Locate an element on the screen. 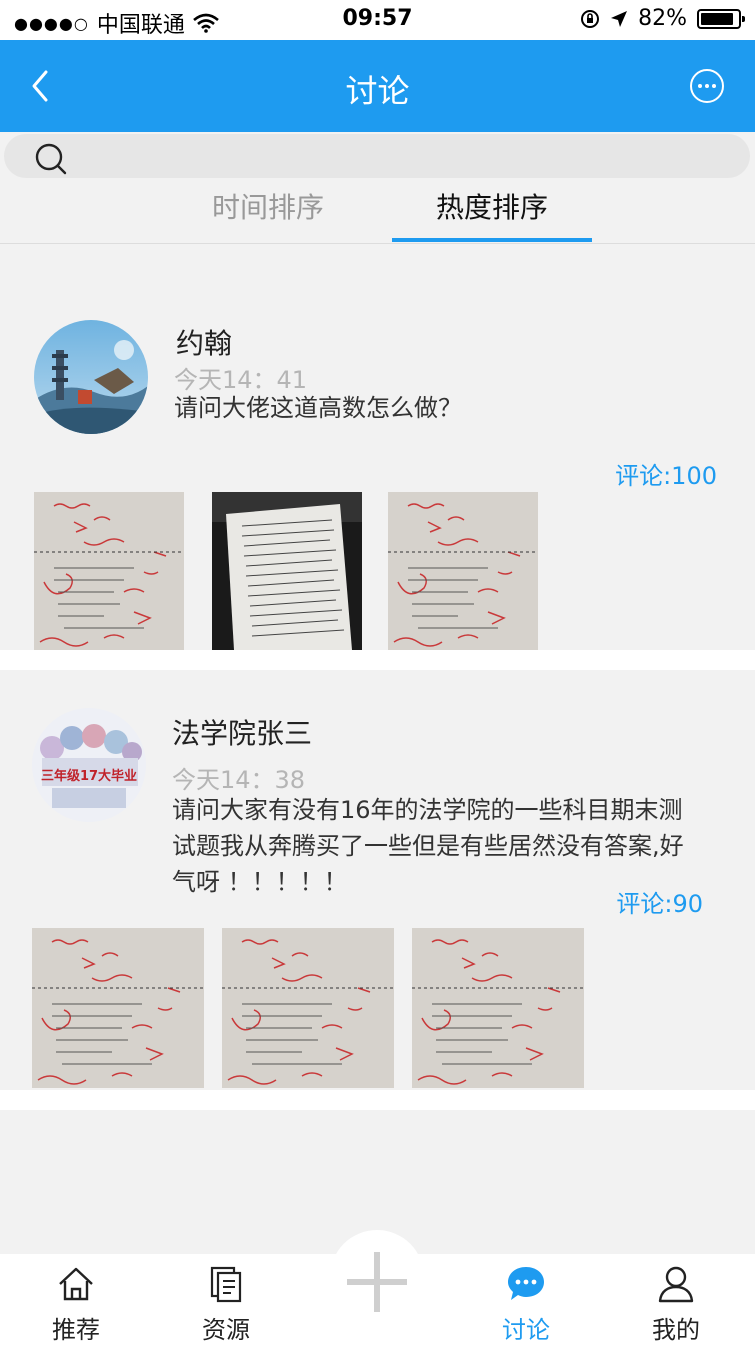 The height and width of the screenshot is (1360, 755). avatar is located at coordinates (91, 377).